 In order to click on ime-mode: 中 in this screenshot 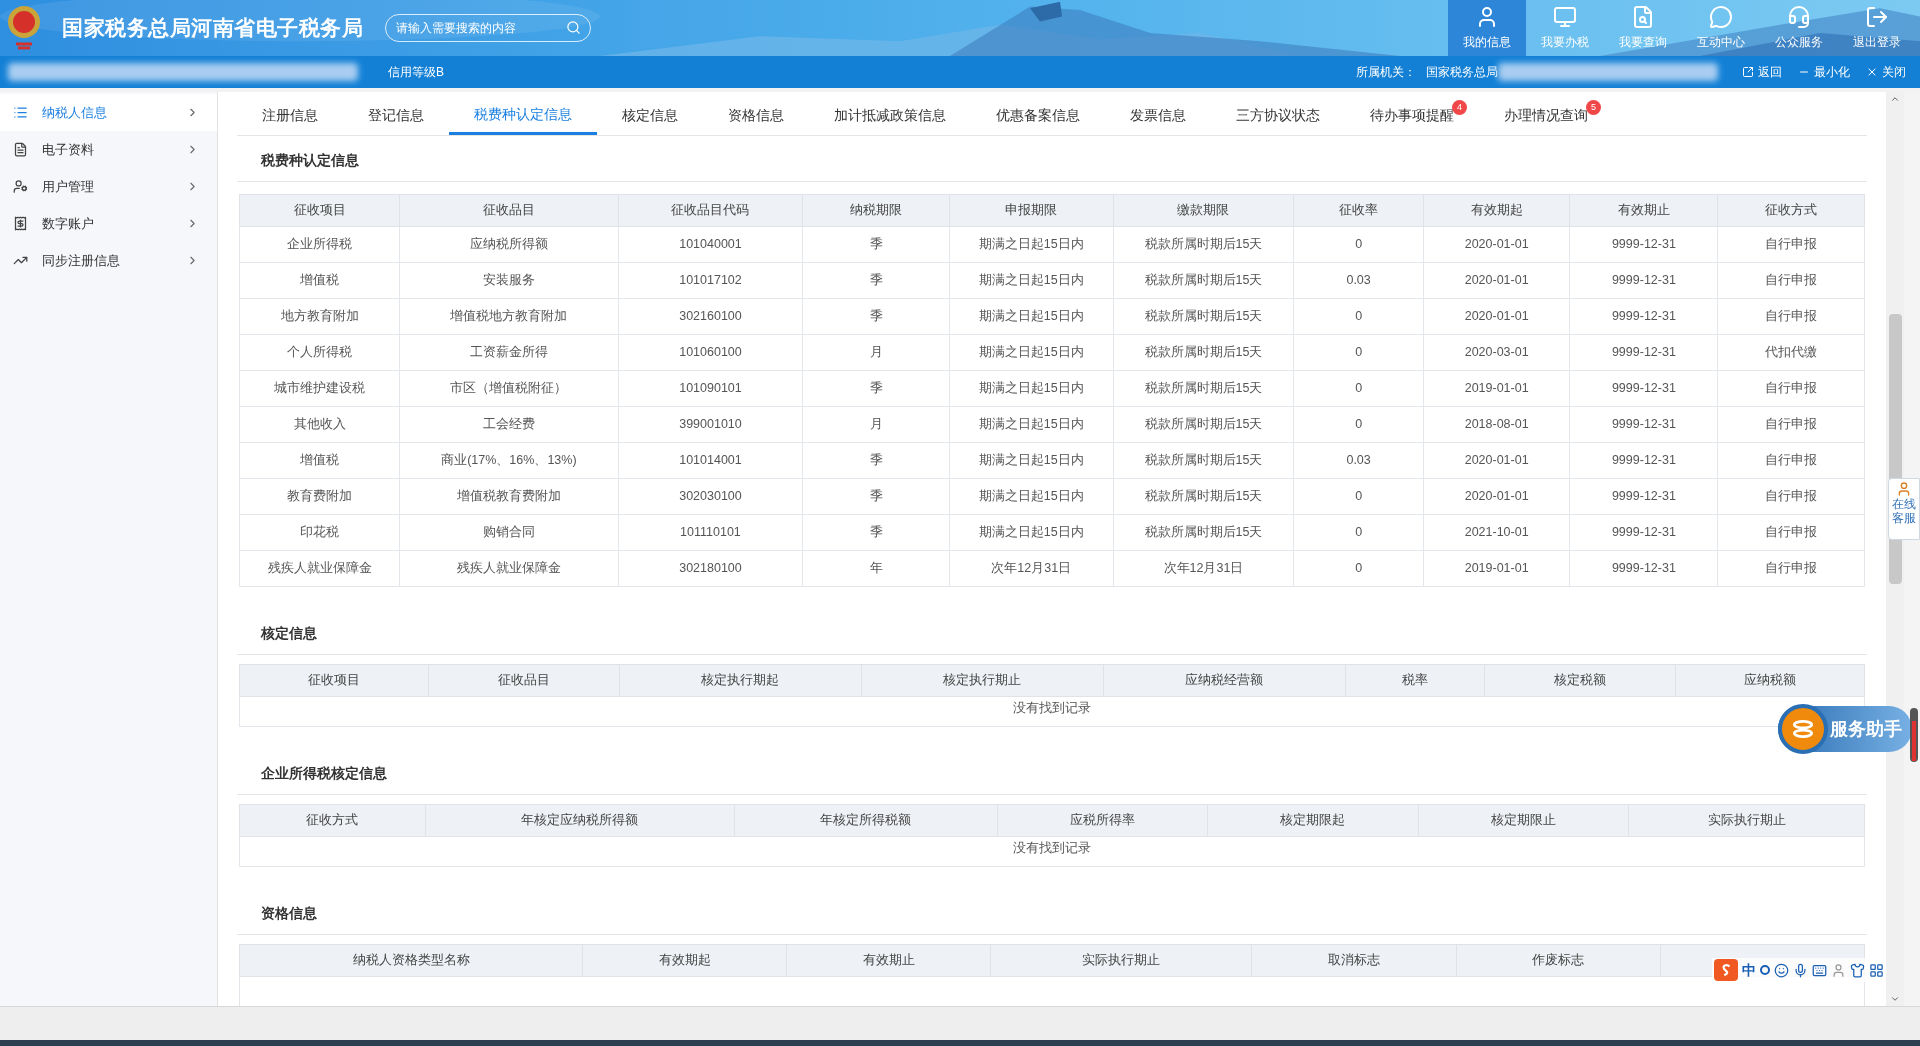, I will do `click(1749, 970)`.